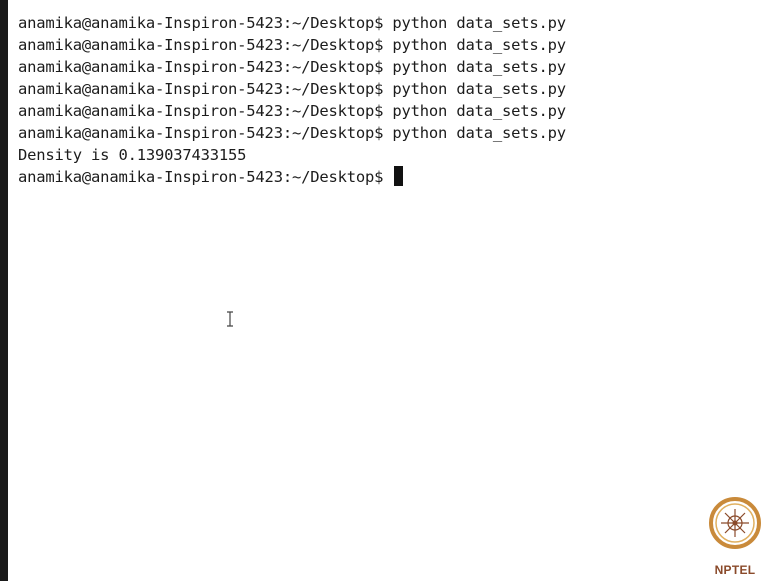 This screenshot has width=767, height=581. I want to click on text-cursor, so click(399, 176).